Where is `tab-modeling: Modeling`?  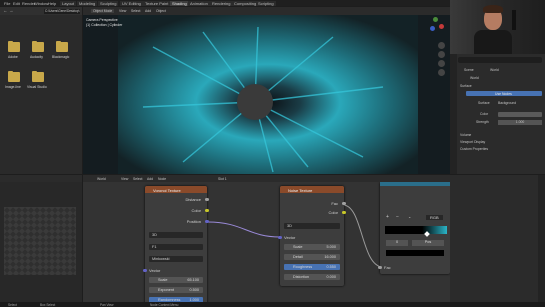 tab-modeling: Modeling is located at coordinates (87, 3).